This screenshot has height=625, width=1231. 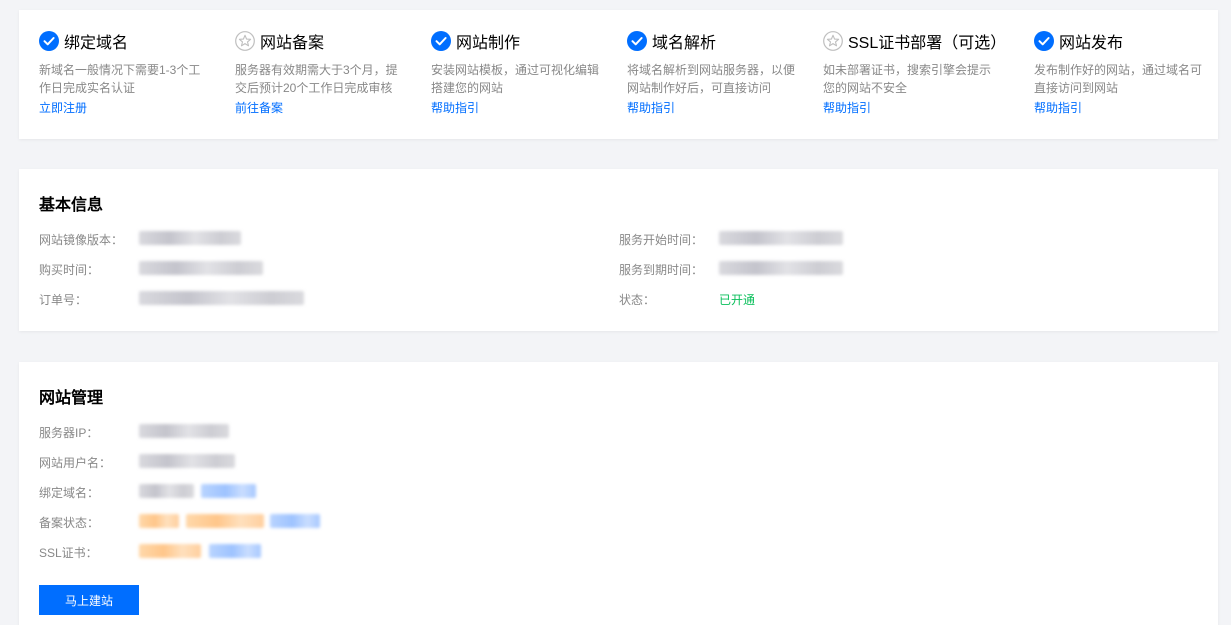 What do you see at coordinates (69, 493) in the screenshot?
I see `bound-domain-label: 绑定域名：` at bounding box center [69, 493].